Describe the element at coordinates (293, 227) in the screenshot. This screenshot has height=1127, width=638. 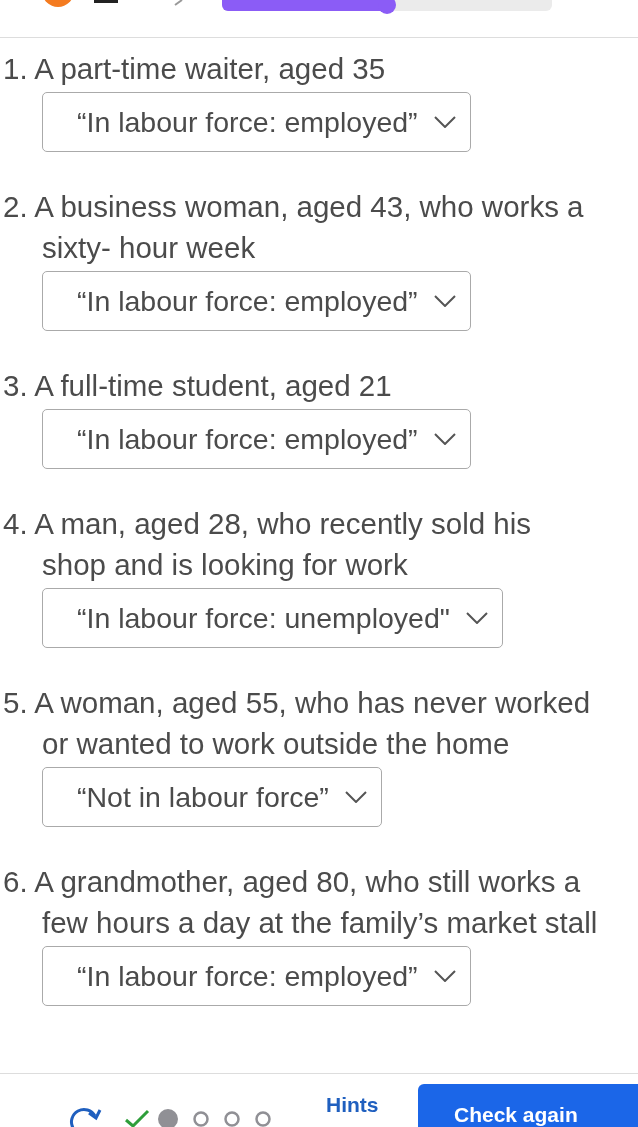
I see `question-text: 2. A business woman, aged 43, who works a sixty- hour week` at that location.